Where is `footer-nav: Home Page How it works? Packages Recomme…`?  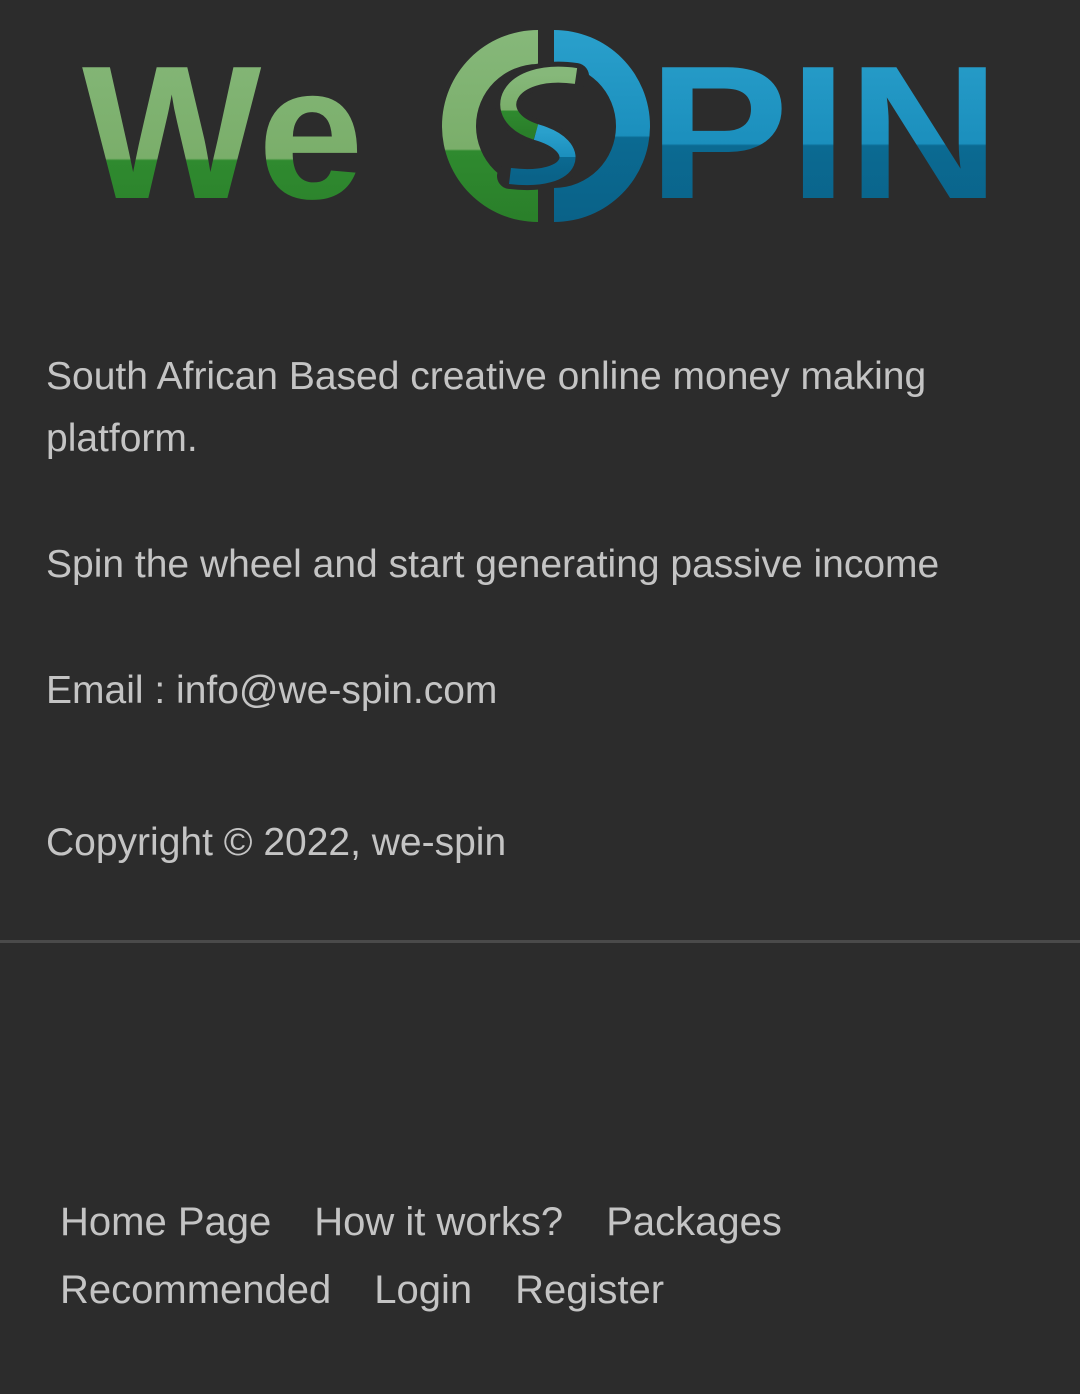 footer-nav: Home Page How it works? Packages Recomme… is located at coordinates (540, 1256).